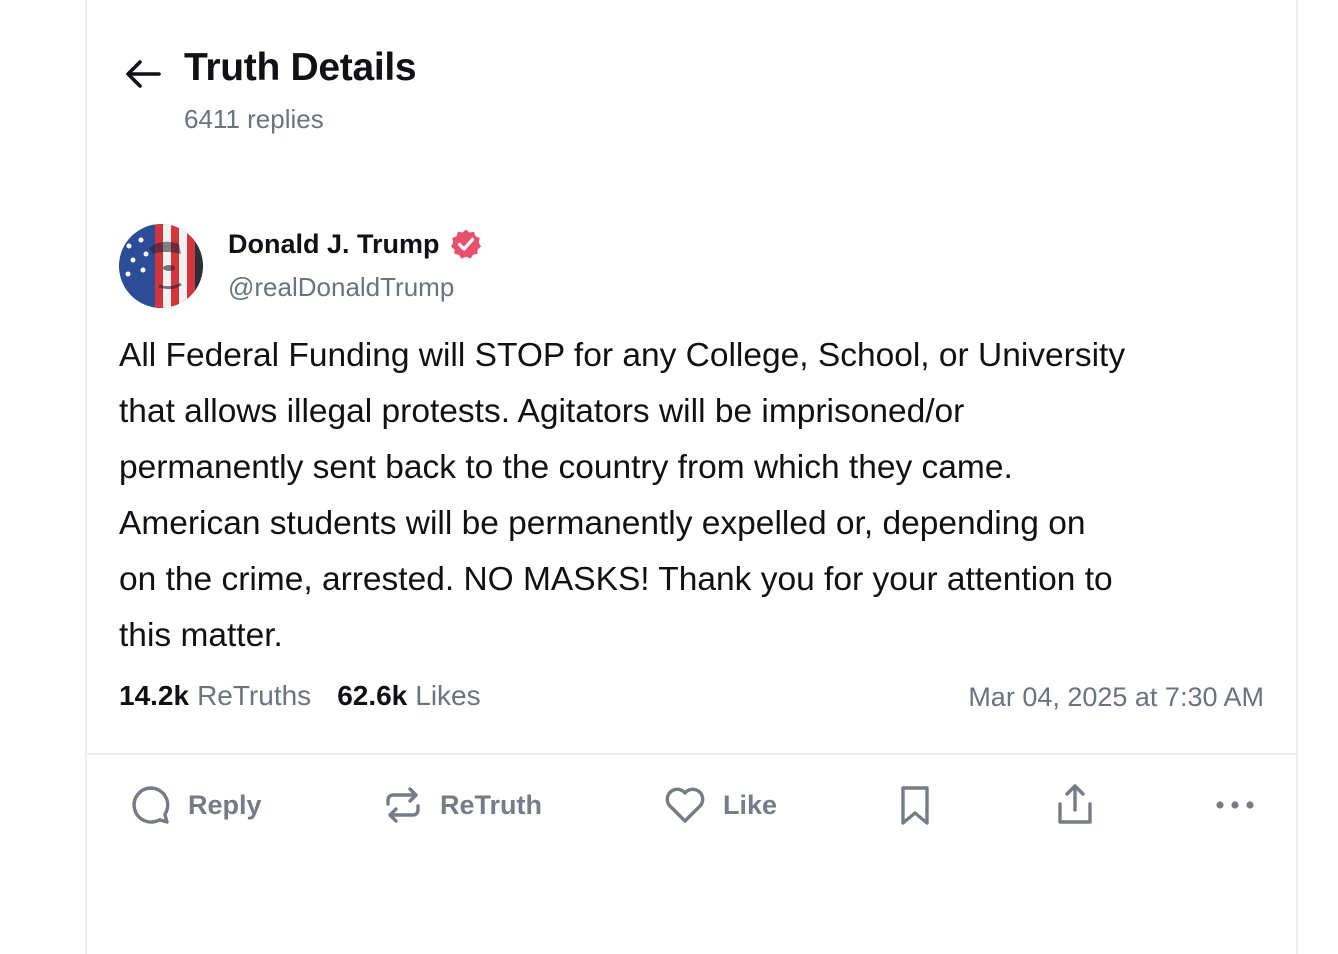  Describe the element at coordinates (161, 266) in the screenshot. I see `avatar` at that location.